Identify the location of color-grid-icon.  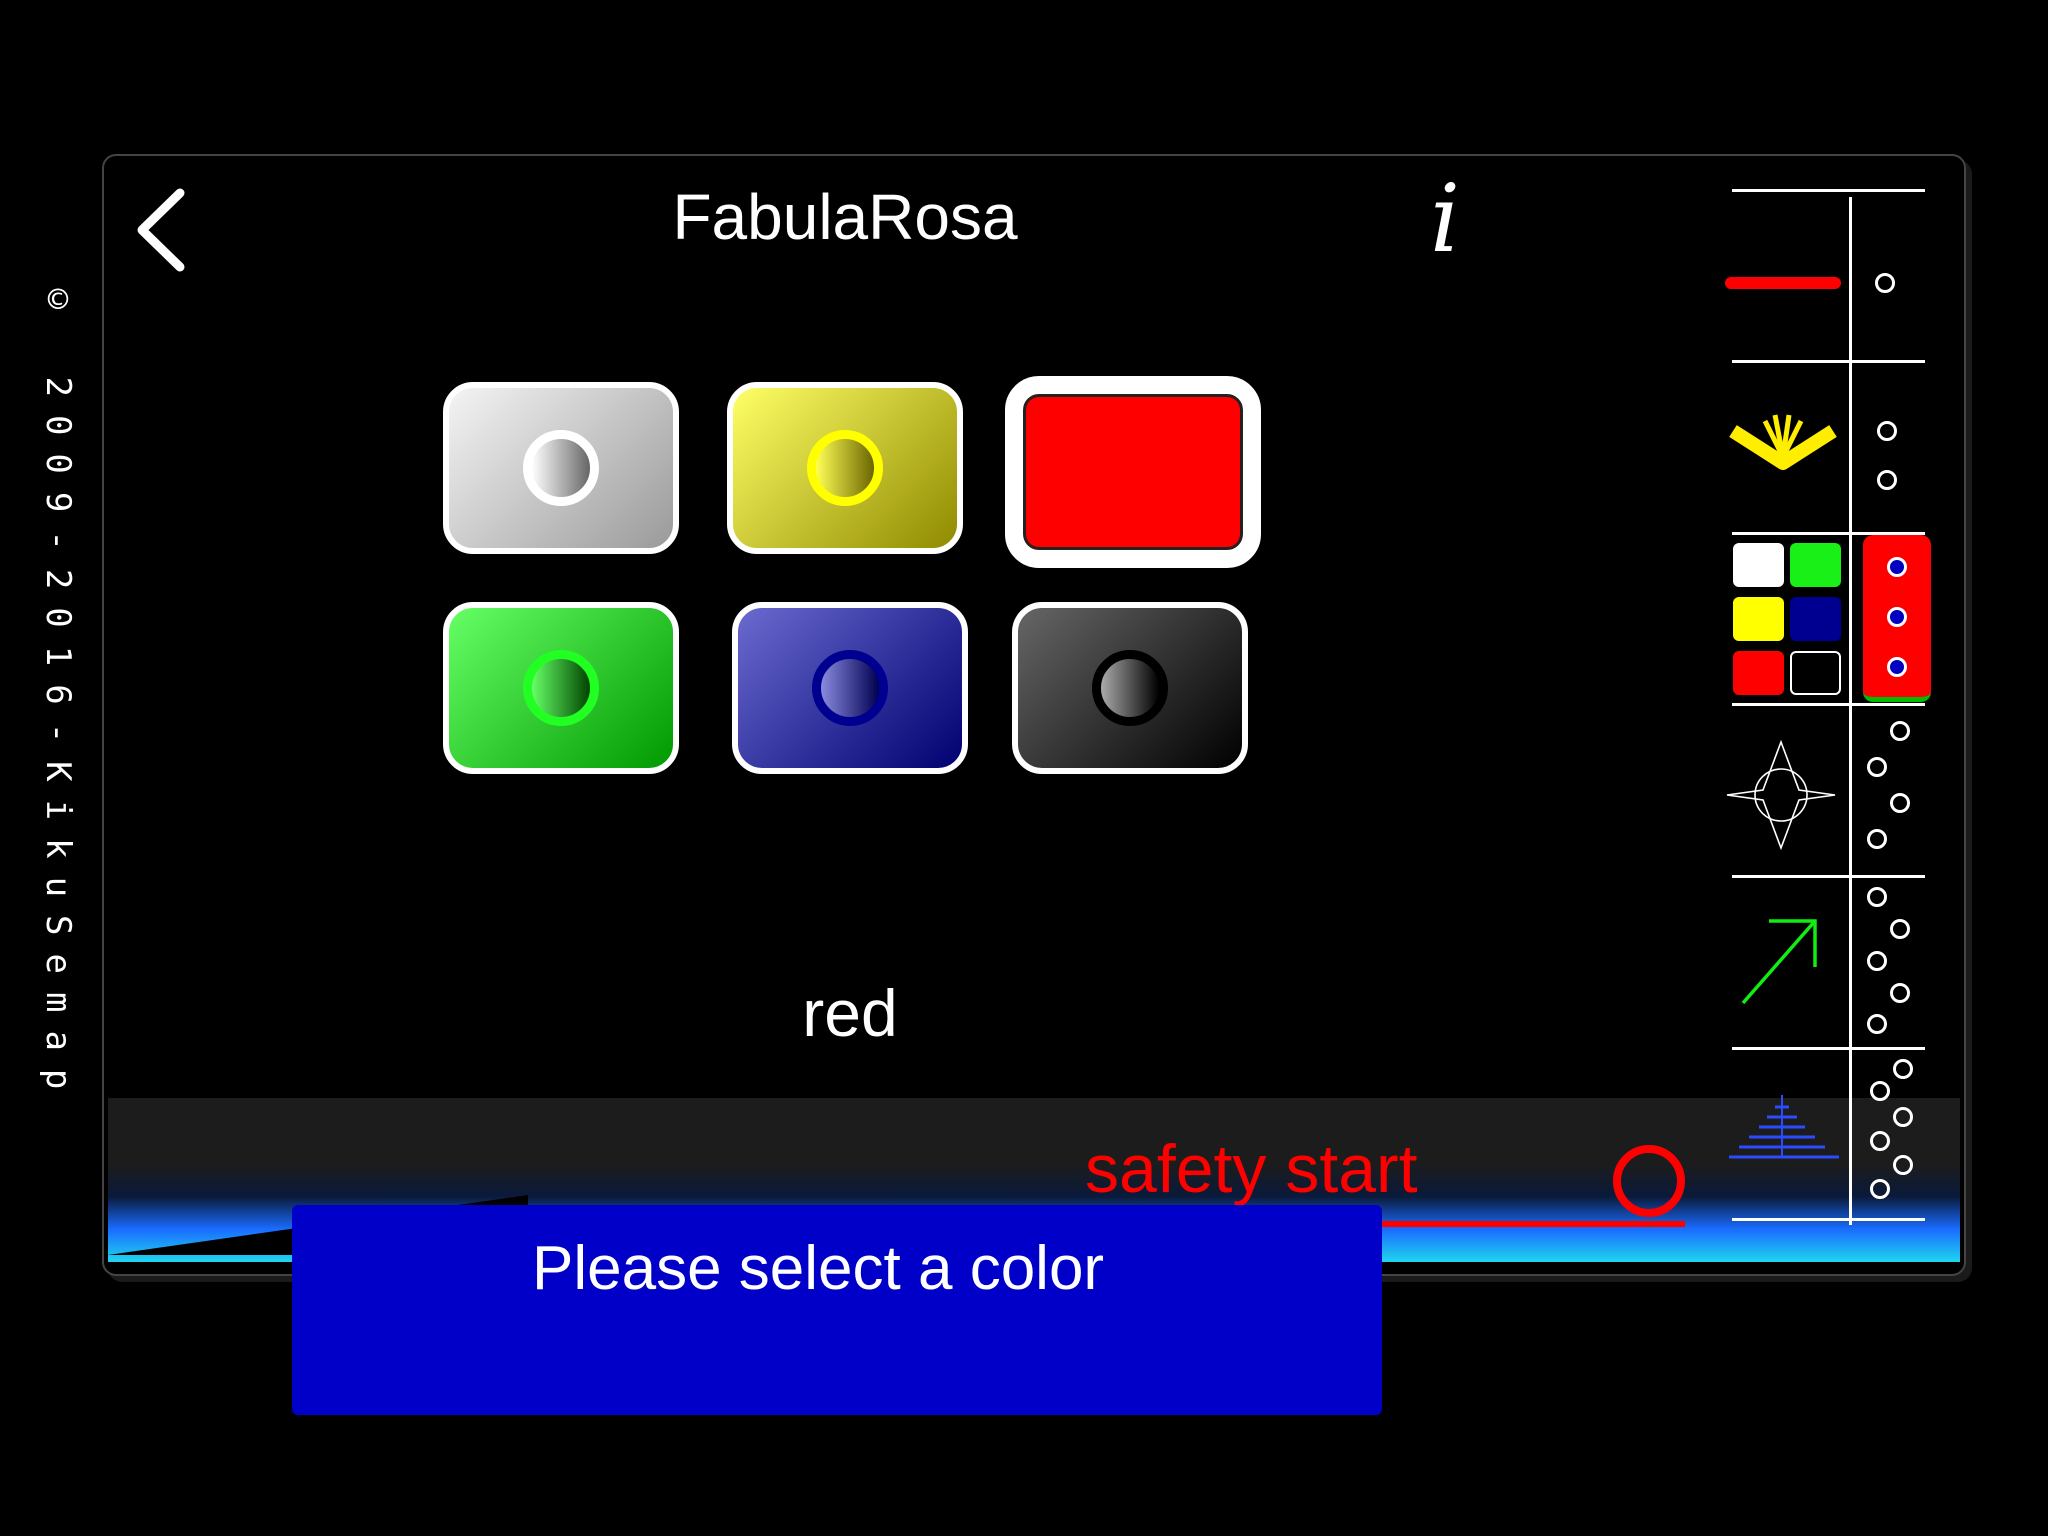
(1789, 619).